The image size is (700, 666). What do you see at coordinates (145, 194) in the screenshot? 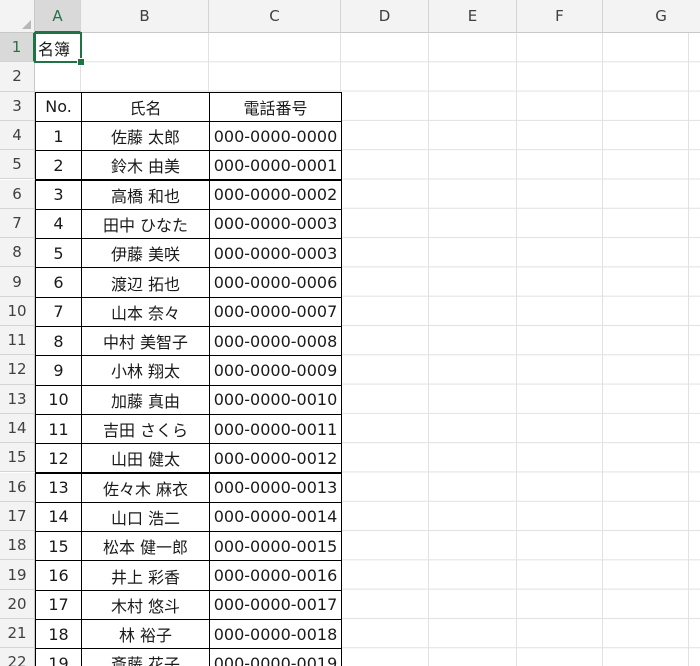
I see `record-name-cell: 高橋 和也` at bounding box center [145, 194].